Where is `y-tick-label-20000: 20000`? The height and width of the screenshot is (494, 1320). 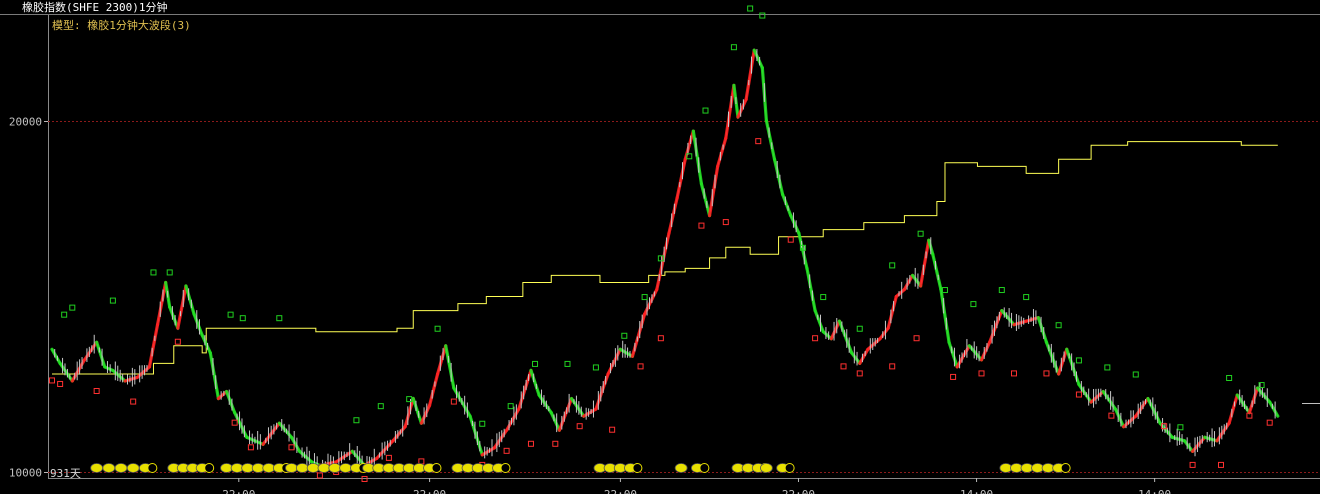 y-tick-label-20000: 20000 is located at coordinates (25, 122).